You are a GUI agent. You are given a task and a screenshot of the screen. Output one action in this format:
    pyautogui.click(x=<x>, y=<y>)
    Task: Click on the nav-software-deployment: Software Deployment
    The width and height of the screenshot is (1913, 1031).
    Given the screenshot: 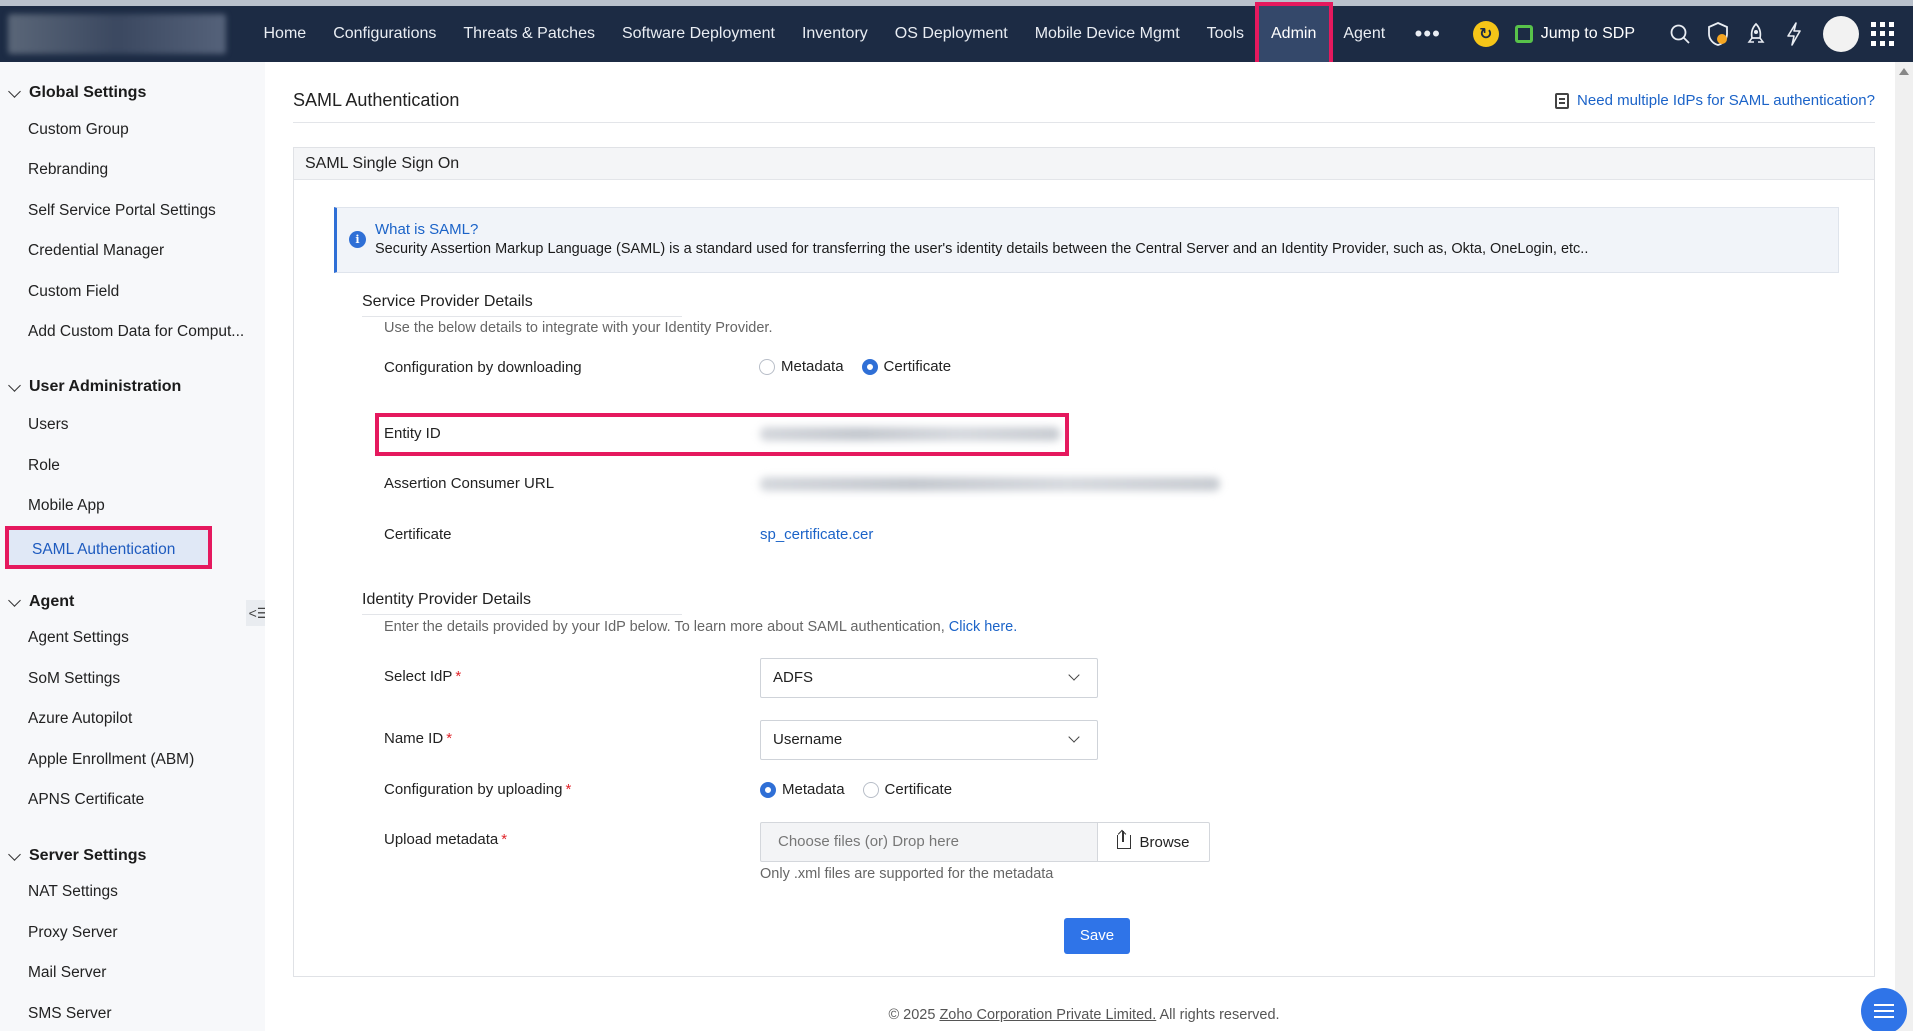 What is the action you would take?
    pyautogui.click(x=698, y=34)
    